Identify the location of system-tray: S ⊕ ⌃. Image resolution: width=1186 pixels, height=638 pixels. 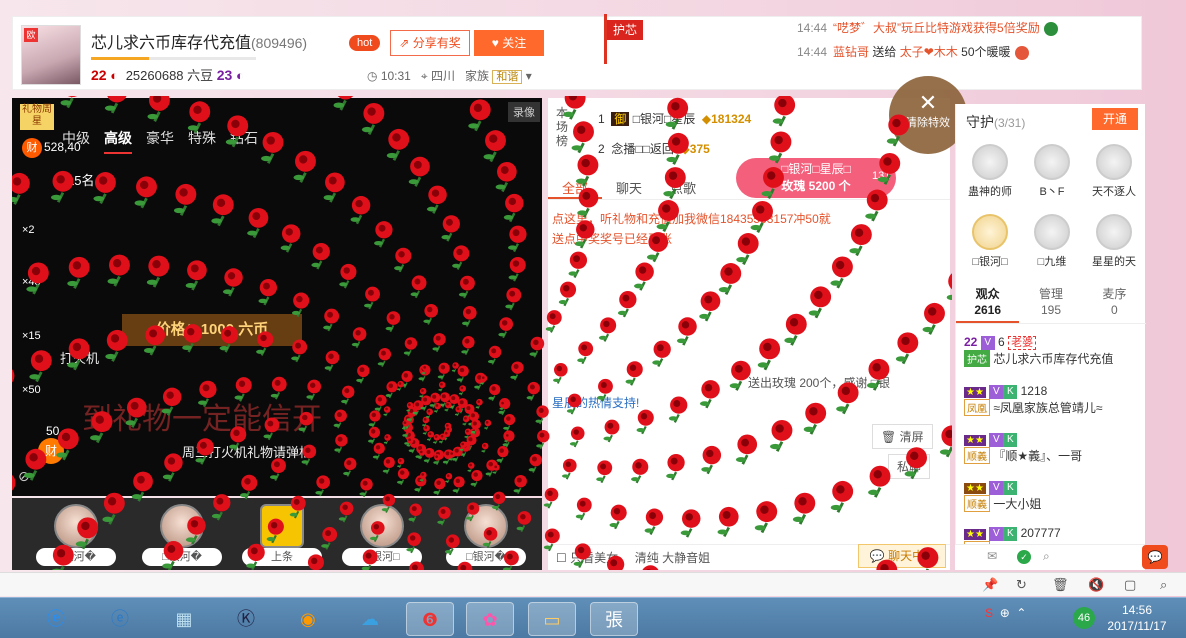
(1005, 613).